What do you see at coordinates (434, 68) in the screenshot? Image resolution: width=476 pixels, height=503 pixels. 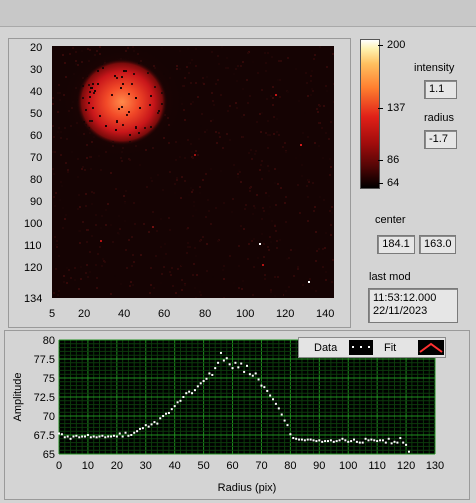 I see `intensity-label: intensity` at bounding box center [434, 68].